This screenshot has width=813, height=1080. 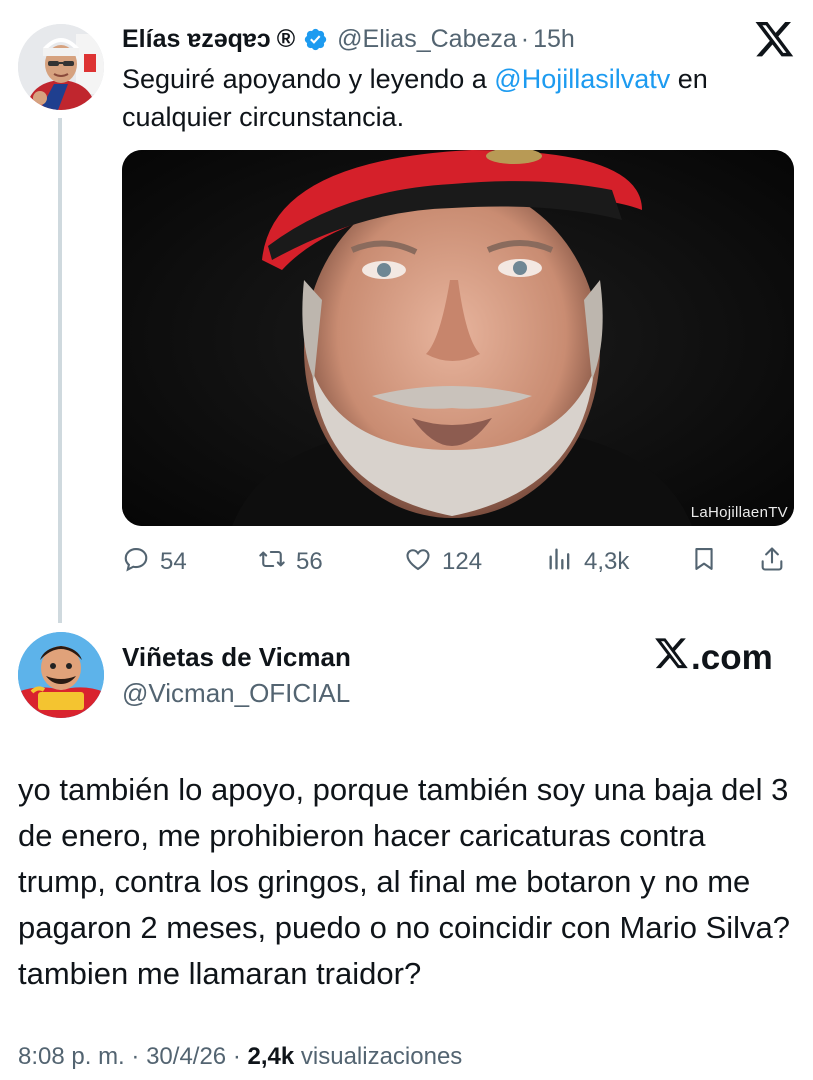 I want to click on like-button: 124, so click(x=443, y=562).